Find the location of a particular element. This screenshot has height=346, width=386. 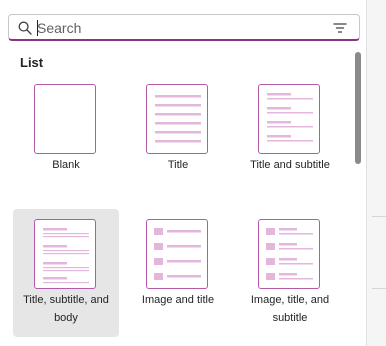

template-title: Title is located at coordinates (178, 138).